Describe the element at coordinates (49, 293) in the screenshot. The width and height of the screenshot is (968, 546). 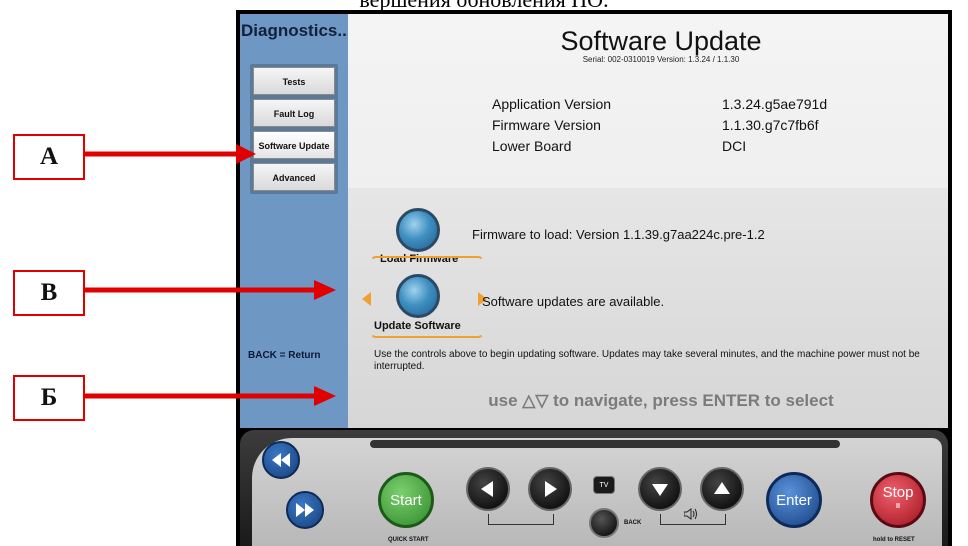
I see `callout-v: В` at that location.